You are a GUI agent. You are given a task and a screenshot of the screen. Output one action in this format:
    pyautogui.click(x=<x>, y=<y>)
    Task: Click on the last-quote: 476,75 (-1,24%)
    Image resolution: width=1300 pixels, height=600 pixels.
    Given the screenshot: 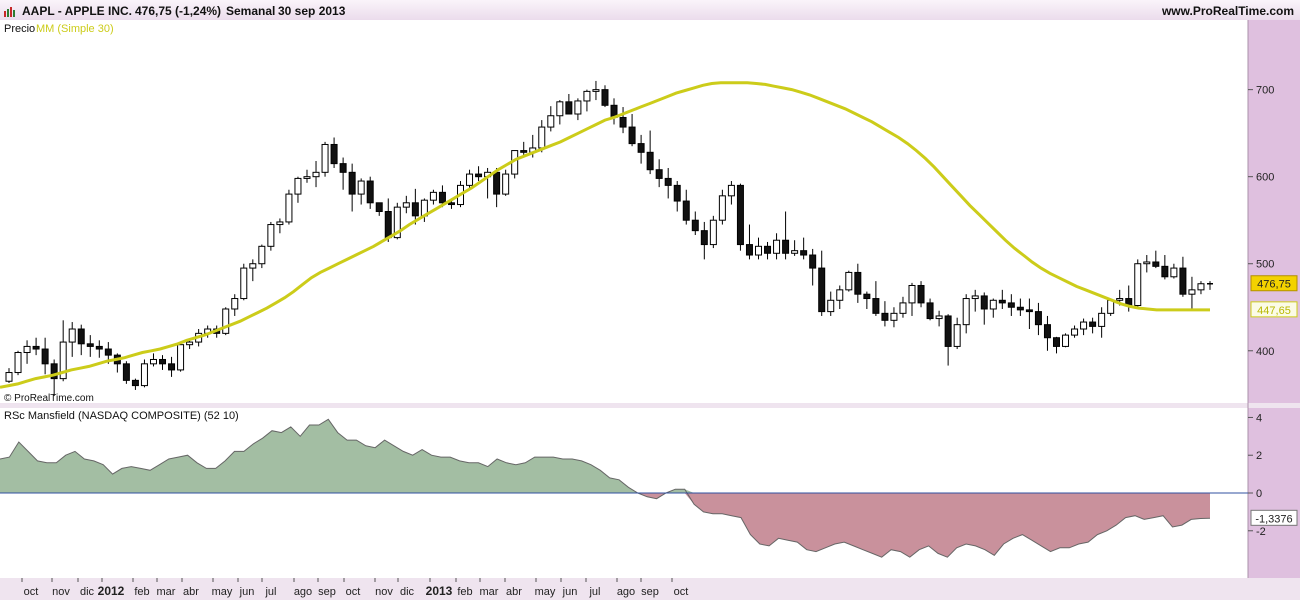 What is the action you would take?
    pyautogui.click(x=178, y=11)
    